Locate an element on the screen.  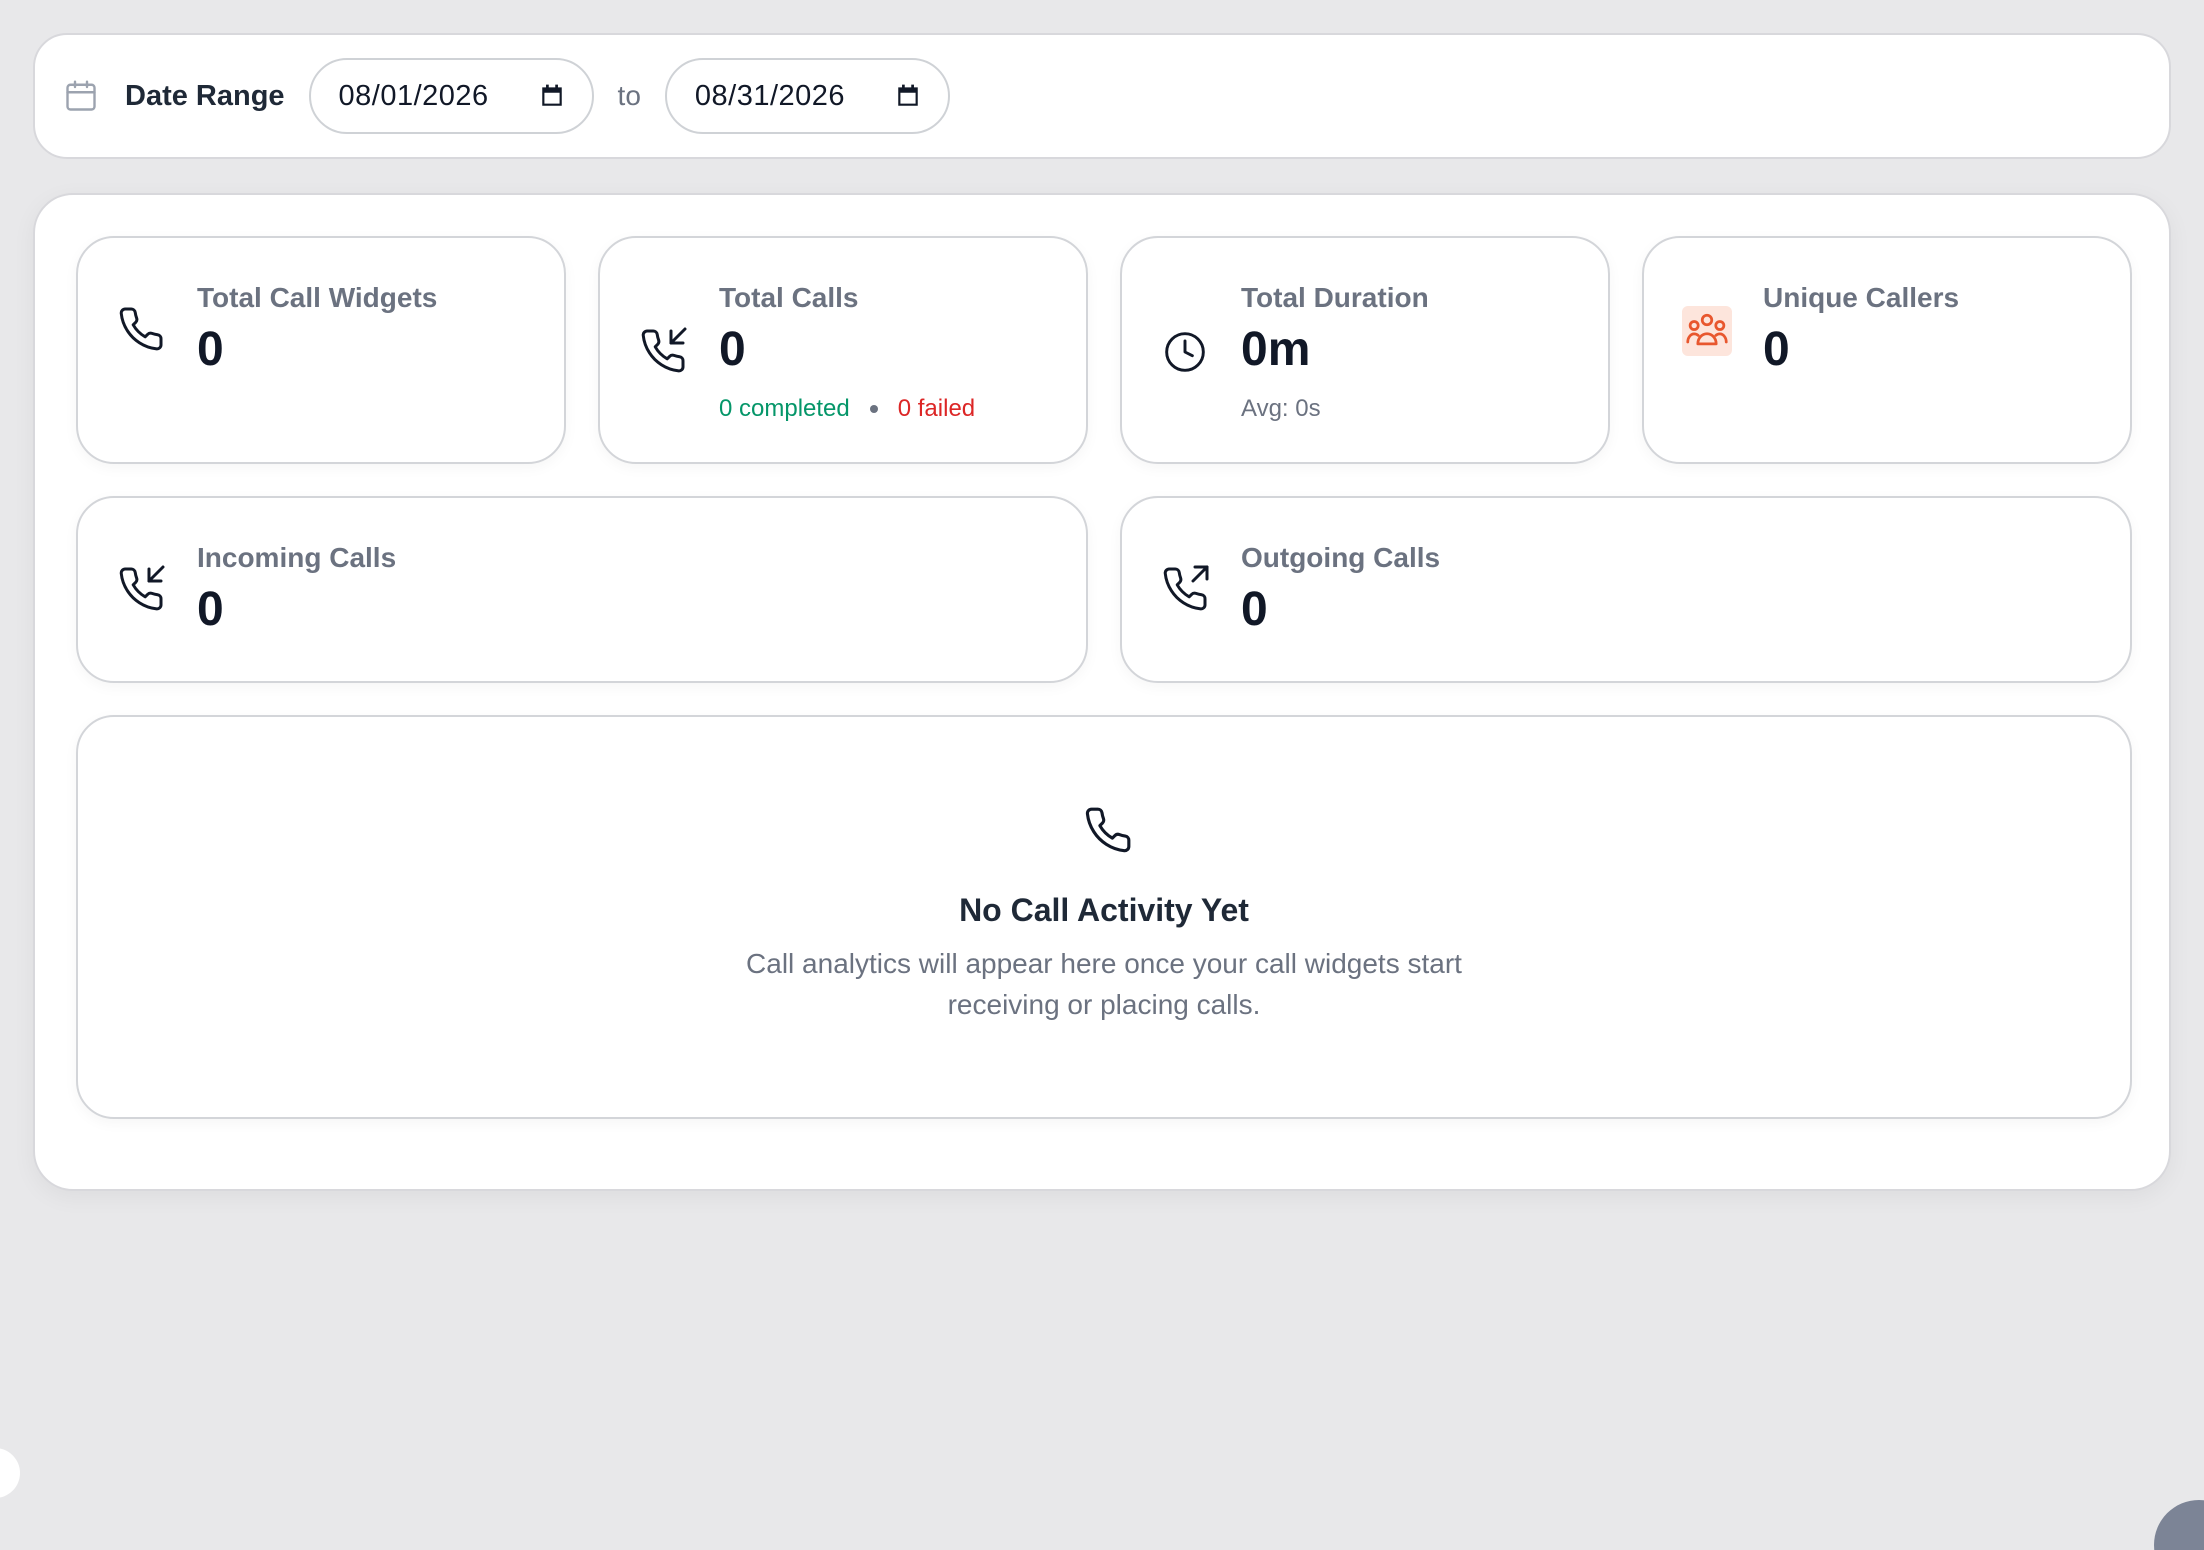
call-status-summary: 0 completed 0 failed is located at coordinates (847, 409).